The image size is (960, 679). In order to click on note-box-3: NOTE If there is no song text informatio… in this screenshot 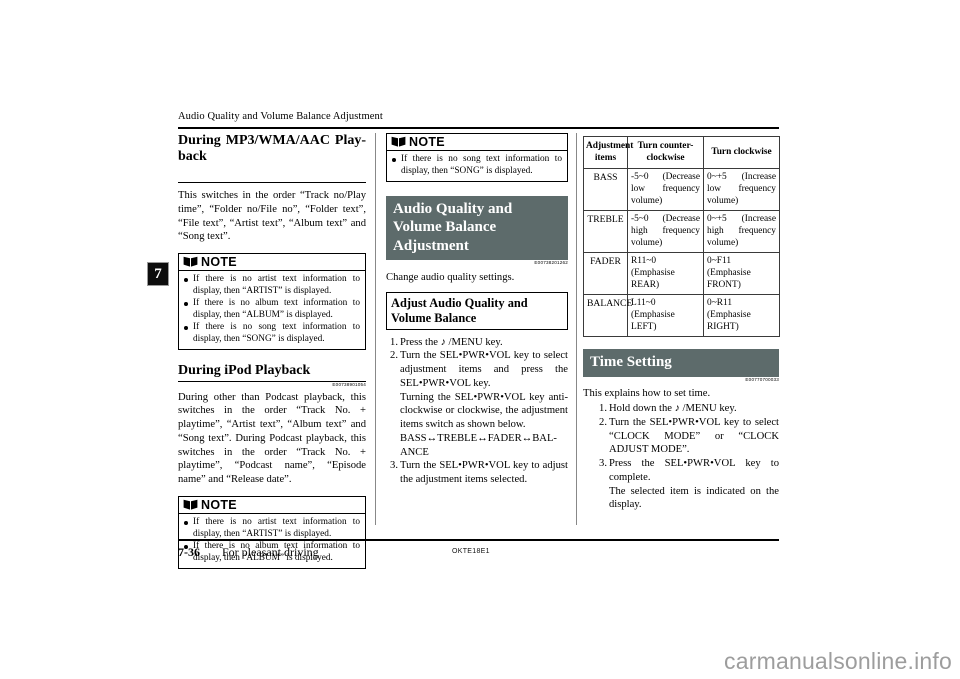, I will do `click(477, 158)`.